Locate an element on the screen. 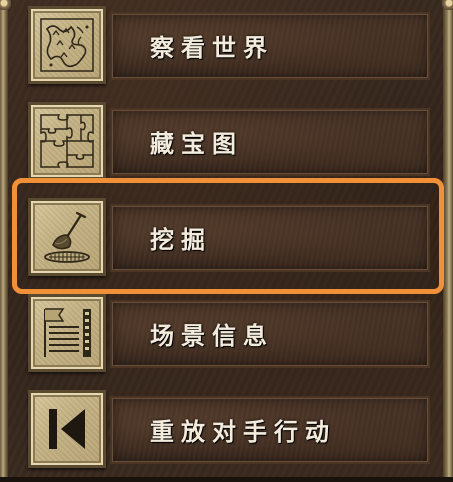 This screenshot has height=482, width=453. menu-item-label-bar: 重放对手行动 is located at coordinates (270, 430).